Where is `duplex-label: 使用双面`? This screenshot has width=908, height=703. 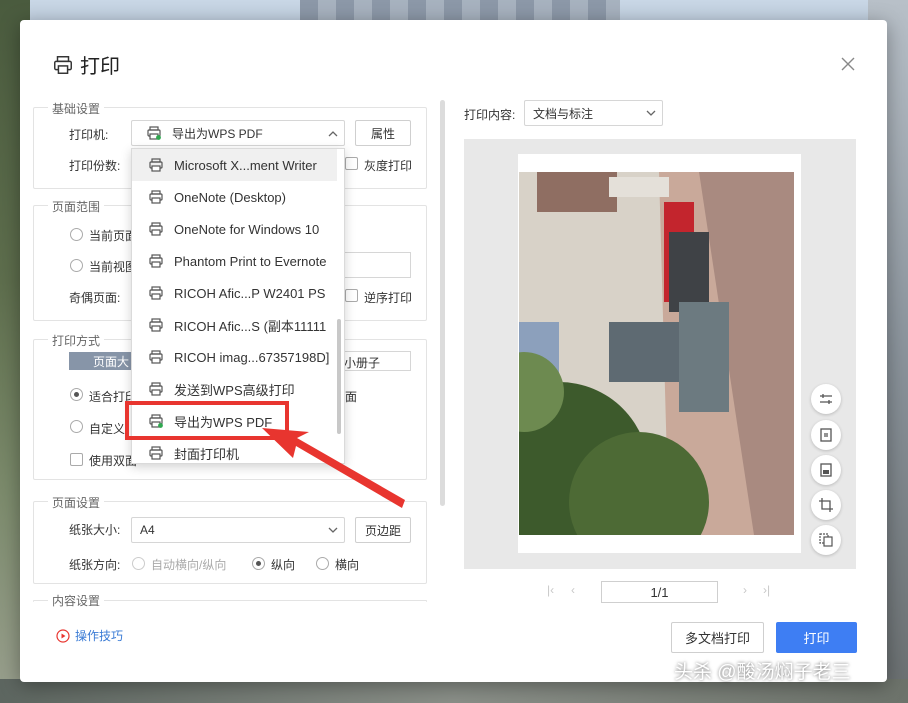 duplex-label: 使用双面 is located at coordinates (113, 461).